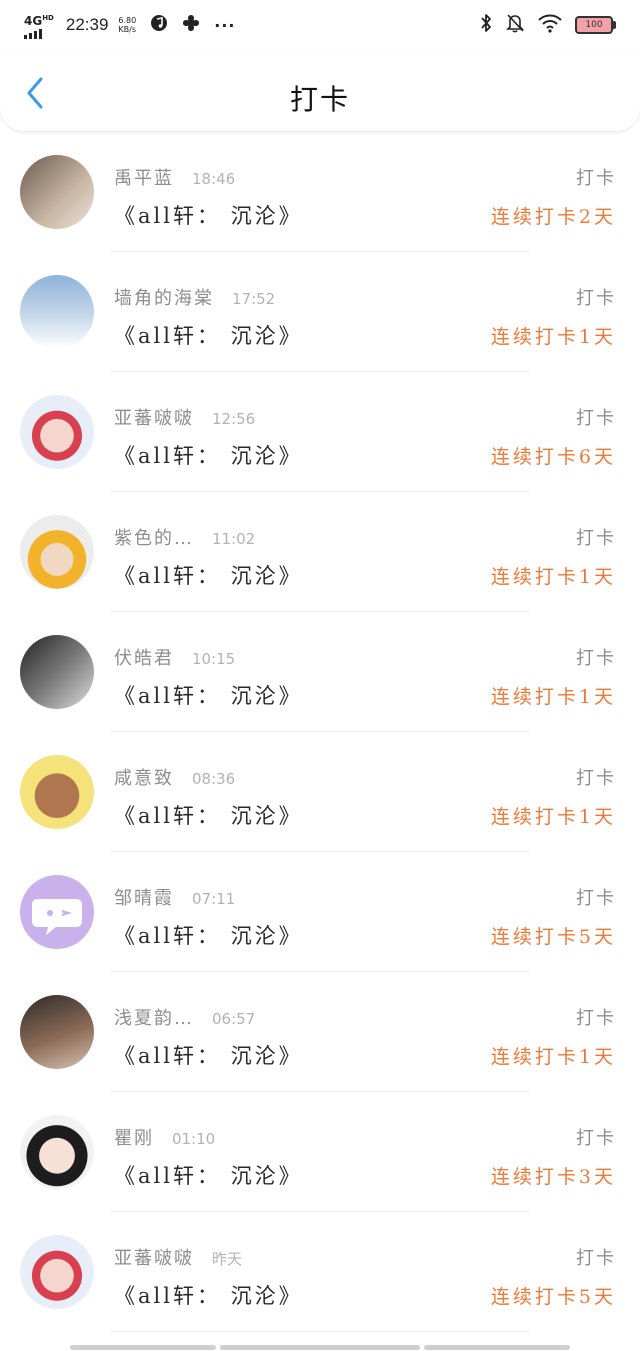  Describe the element at coordinates (214, 659) in the screenshot. I see `checkin-time: 10:15` at that location.